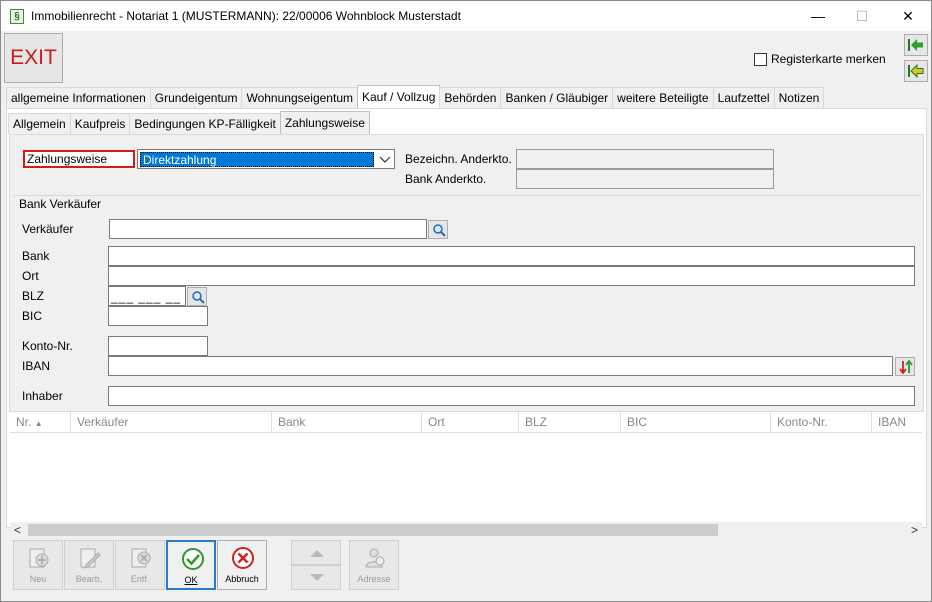  I want to click on seller-search-button, so click(438, 229).